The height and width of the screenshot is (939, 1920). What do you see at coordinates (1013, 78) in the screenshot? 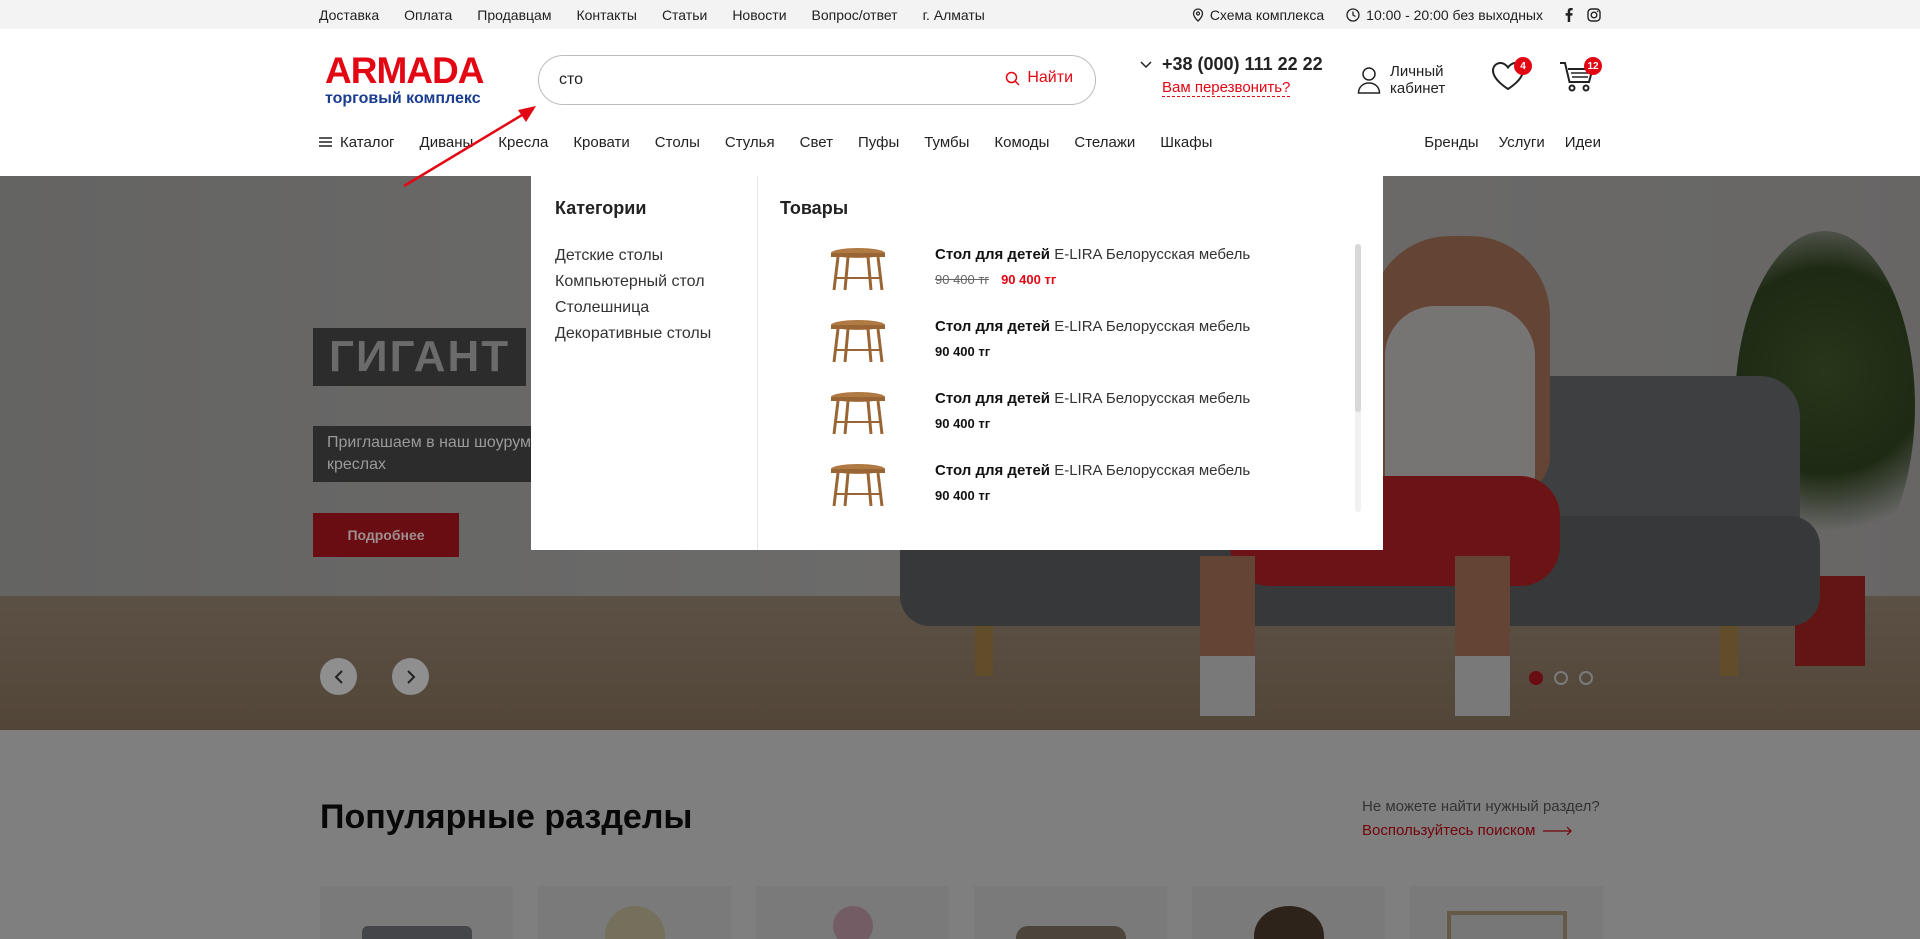
I see `search-icon` at bounding box center [1013, 78].